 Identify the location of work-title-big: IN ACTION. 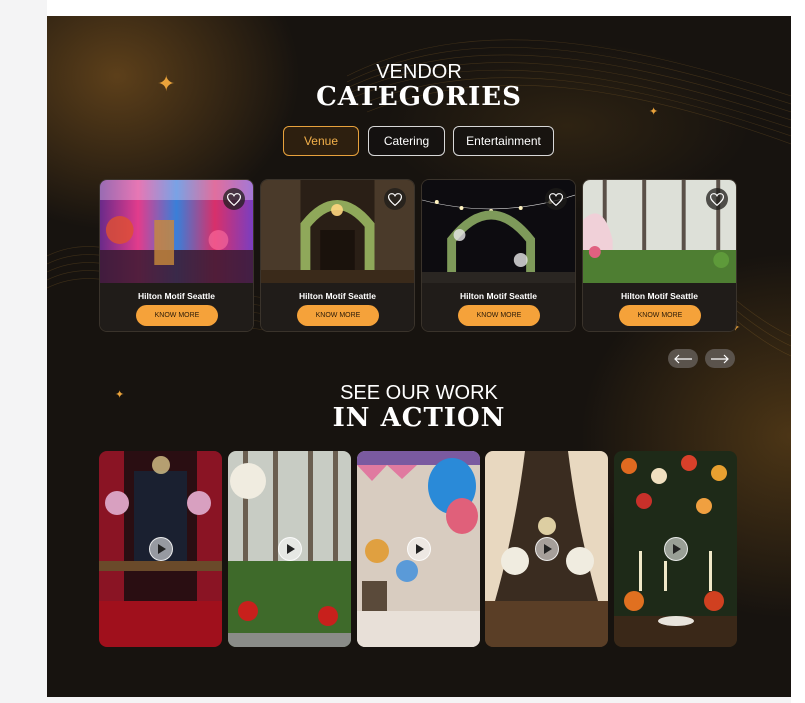
(419, 418).